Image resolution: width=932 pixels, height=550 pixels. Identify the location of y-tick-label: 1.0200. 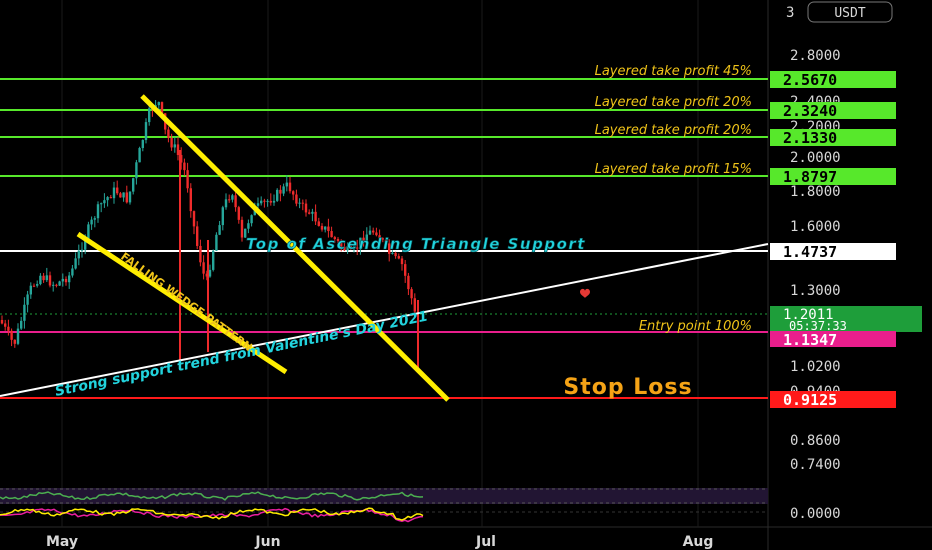
(815, 367).